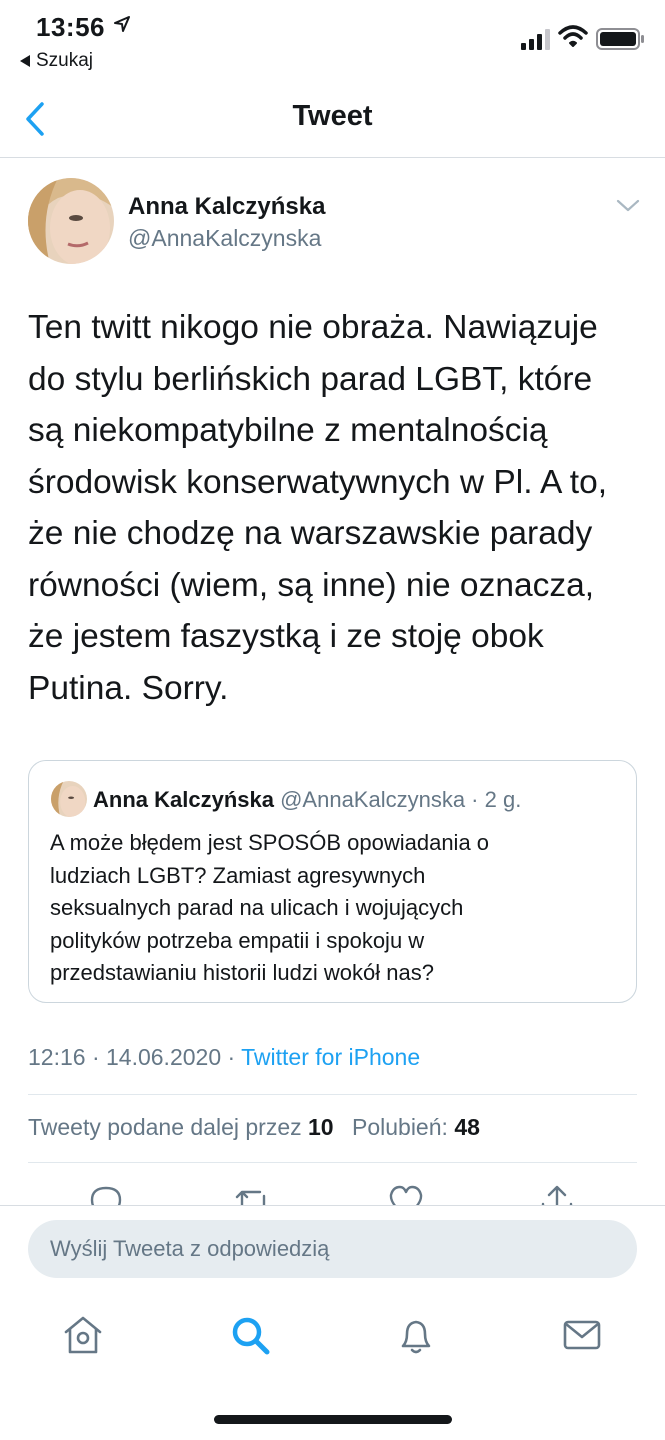 This screenshot has height=1440, width=665. I want to click on status-time: 13:56, so click(70, 27).